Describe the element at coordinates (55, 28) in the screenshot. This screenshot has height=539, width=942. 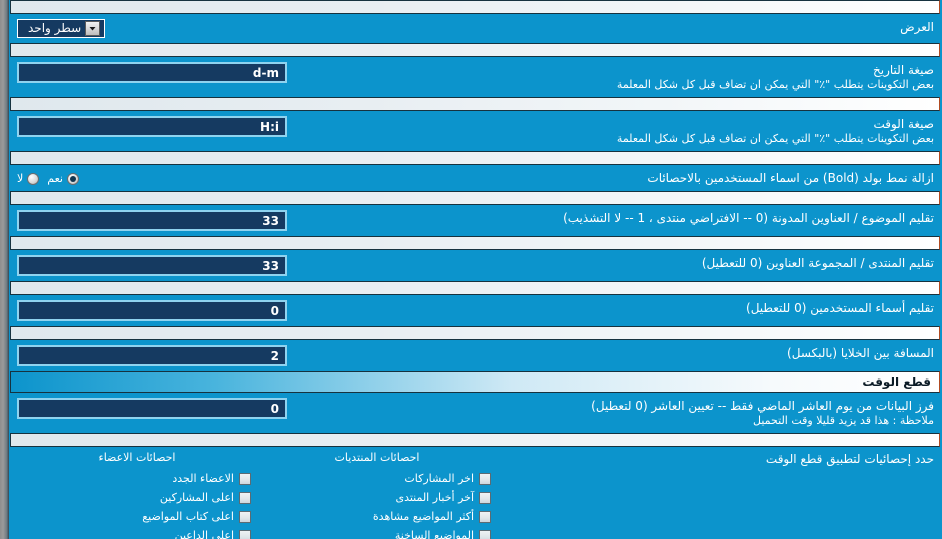
I see `display-select-value: سطر واحد` at that location.